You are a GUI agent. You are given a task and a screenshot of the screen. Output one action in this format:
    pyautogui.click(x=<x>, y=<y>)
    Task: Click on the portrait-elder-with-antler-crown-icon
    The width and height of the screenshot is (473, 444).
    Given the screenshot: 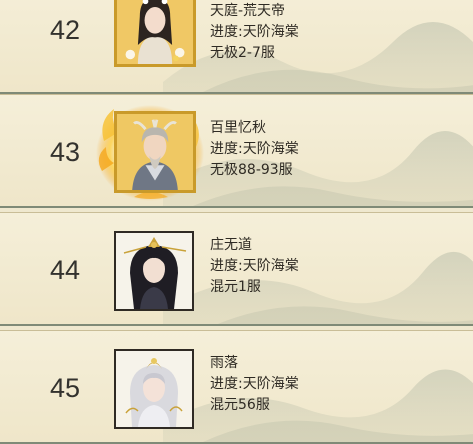 What is the action you would take?
    pyautogui.click(x=155, y=152)
    